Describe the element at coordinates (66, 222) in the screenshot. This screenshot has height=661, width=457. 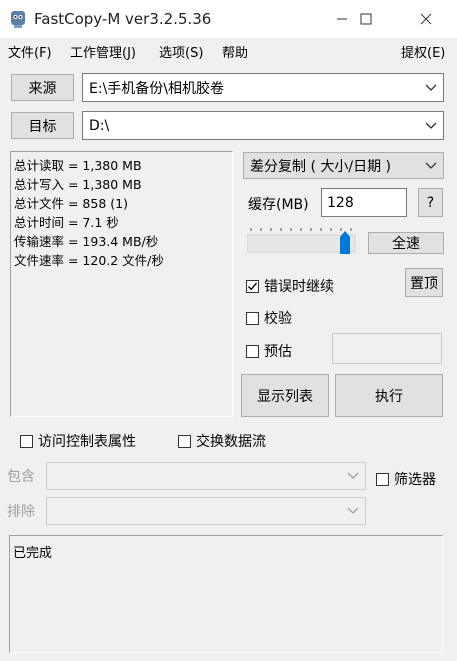
I see `stat-total-time: 总计时间 = 7.1 秒` at that location.